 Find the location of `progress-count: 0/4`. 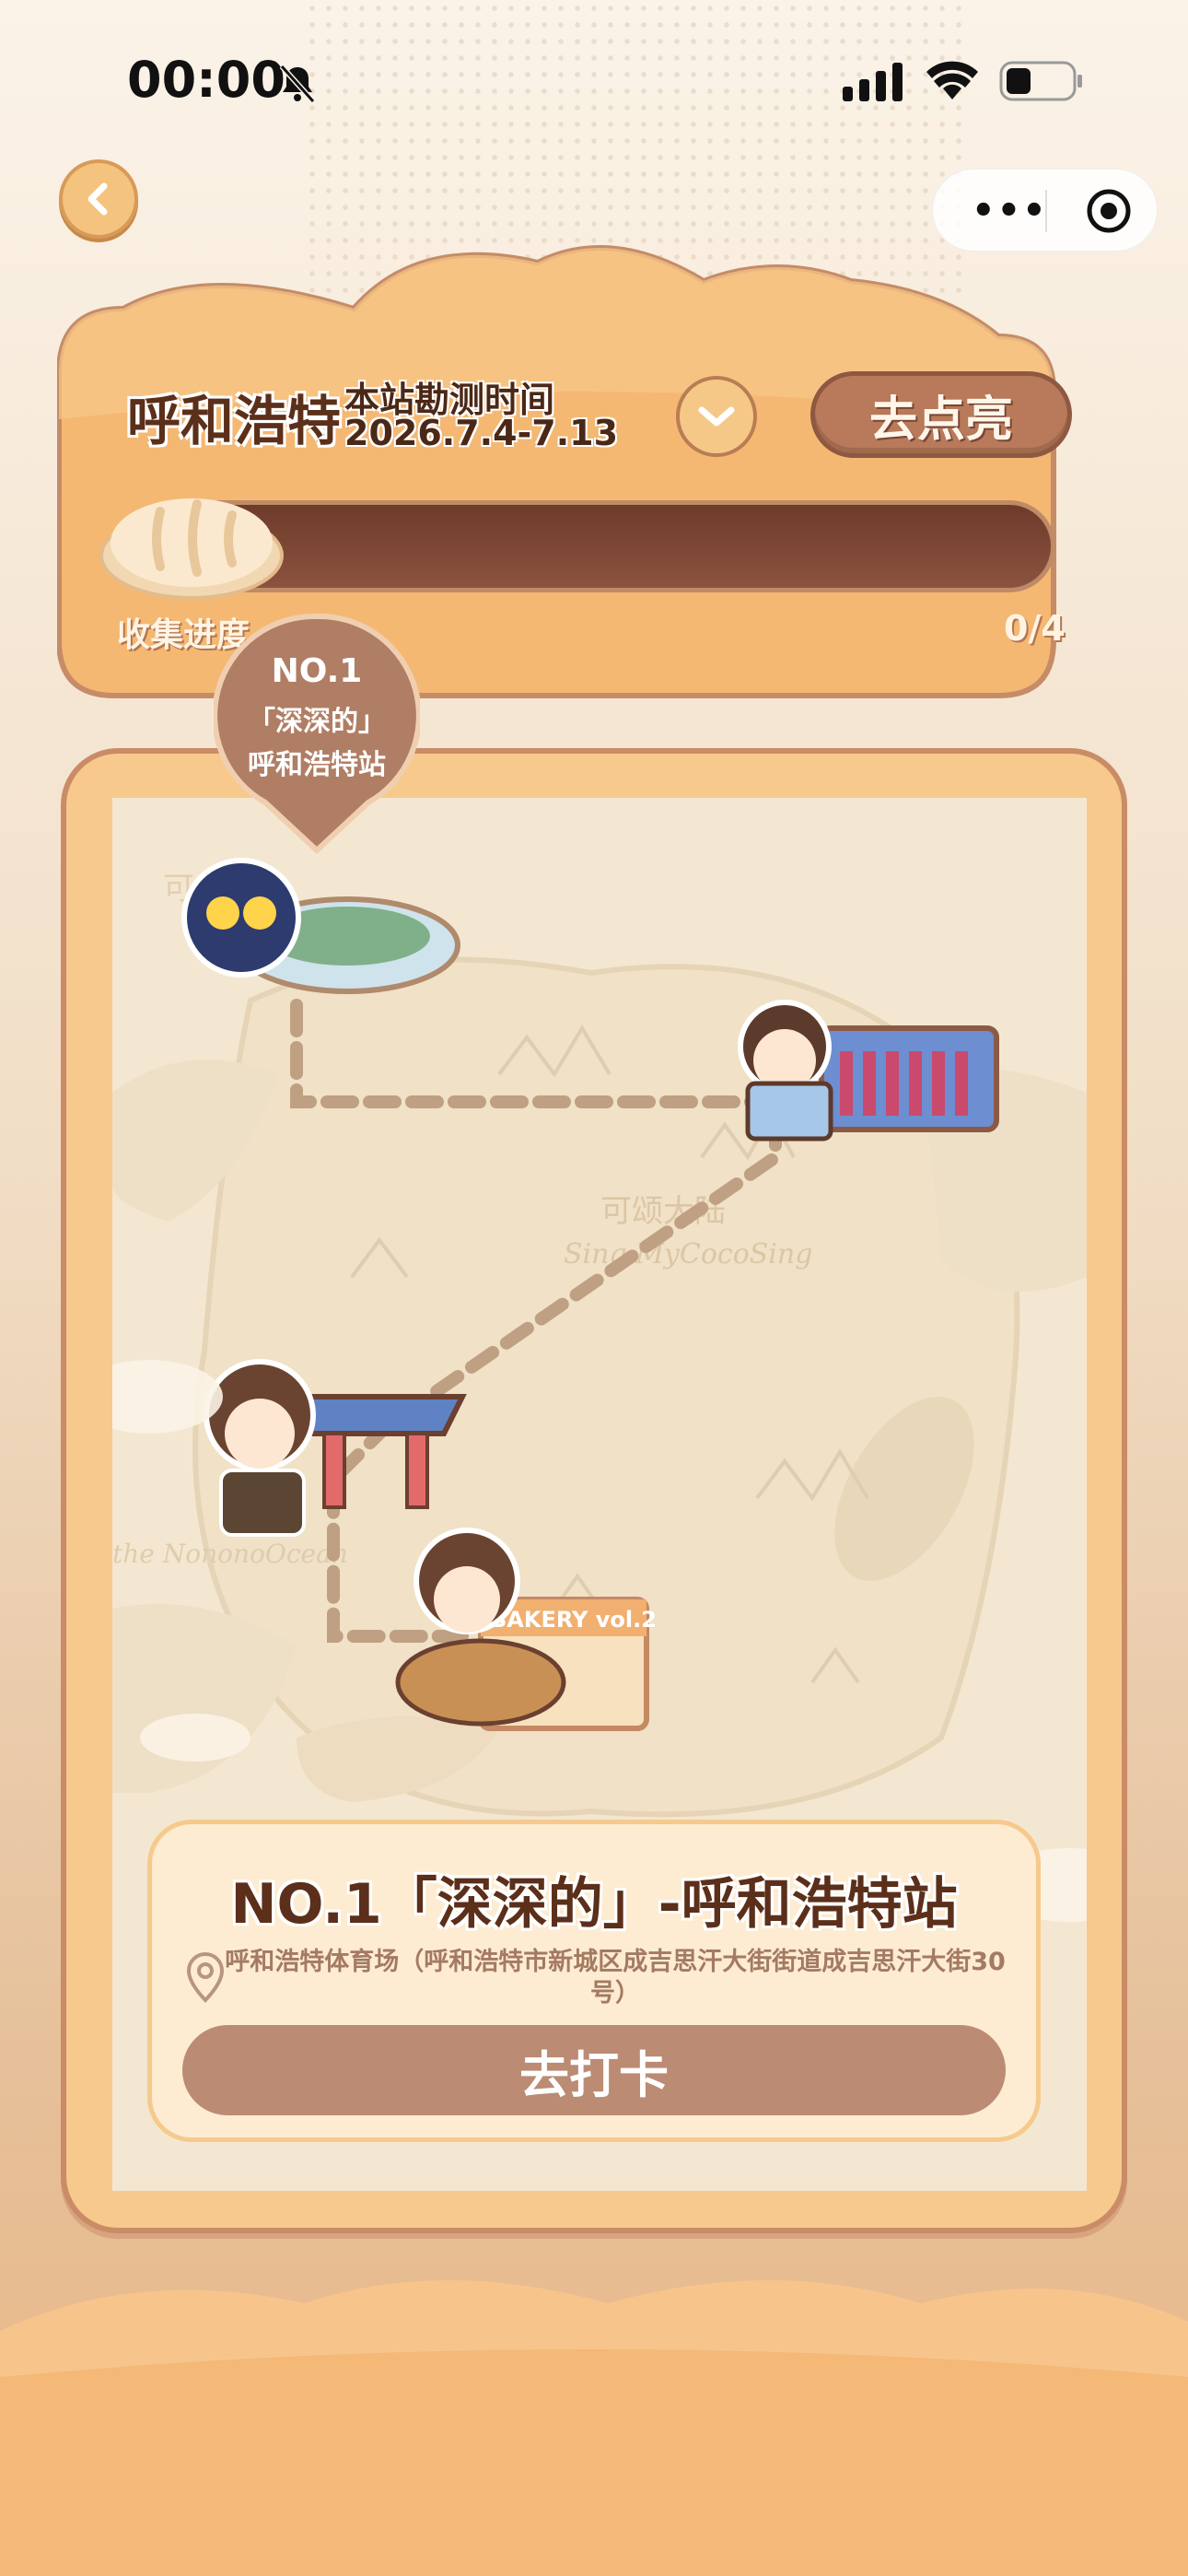

progress-count: 0/4 is located at coordinates (1035, 628).